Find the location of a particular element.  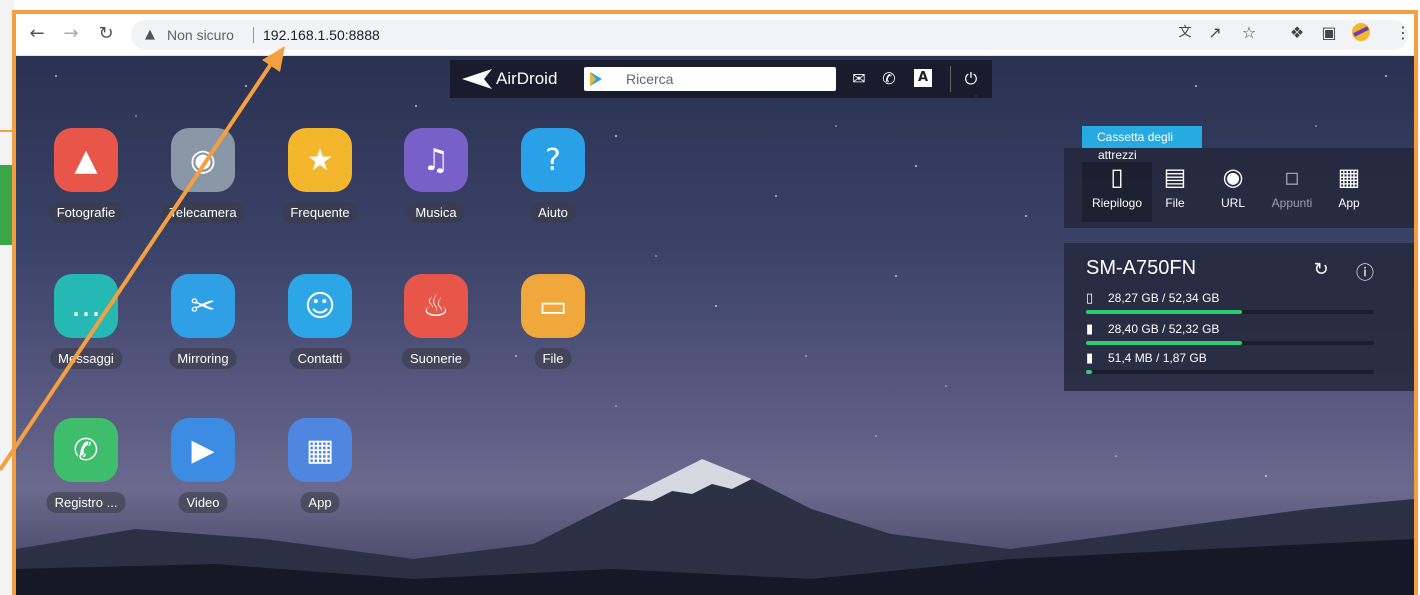

menu-icon: ⋮ is located at coordinates (1403, 33).